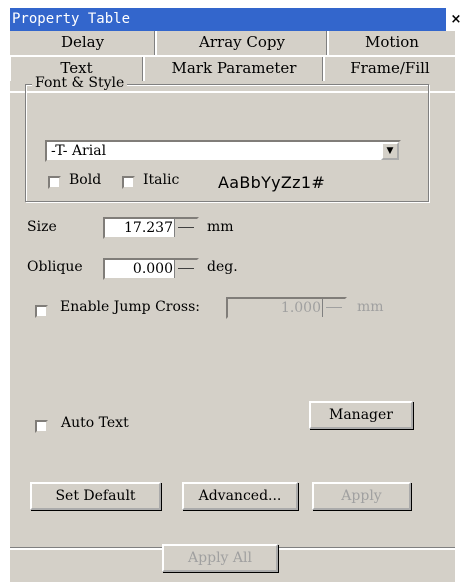  I want to click on tab-label: Delay, so click(82, 42).